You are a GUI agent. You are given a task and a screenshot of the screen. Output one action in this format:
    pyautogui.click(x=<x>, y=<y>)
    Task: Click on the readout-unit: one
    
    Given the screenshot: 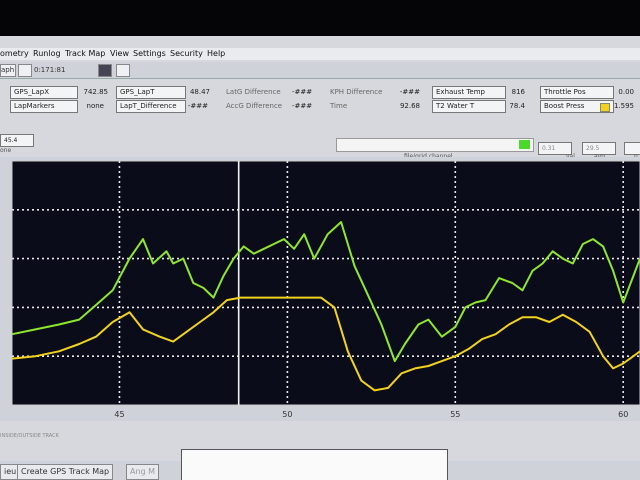 What is the action you would take?
    pyautogui.click(x=6, y=150)
    